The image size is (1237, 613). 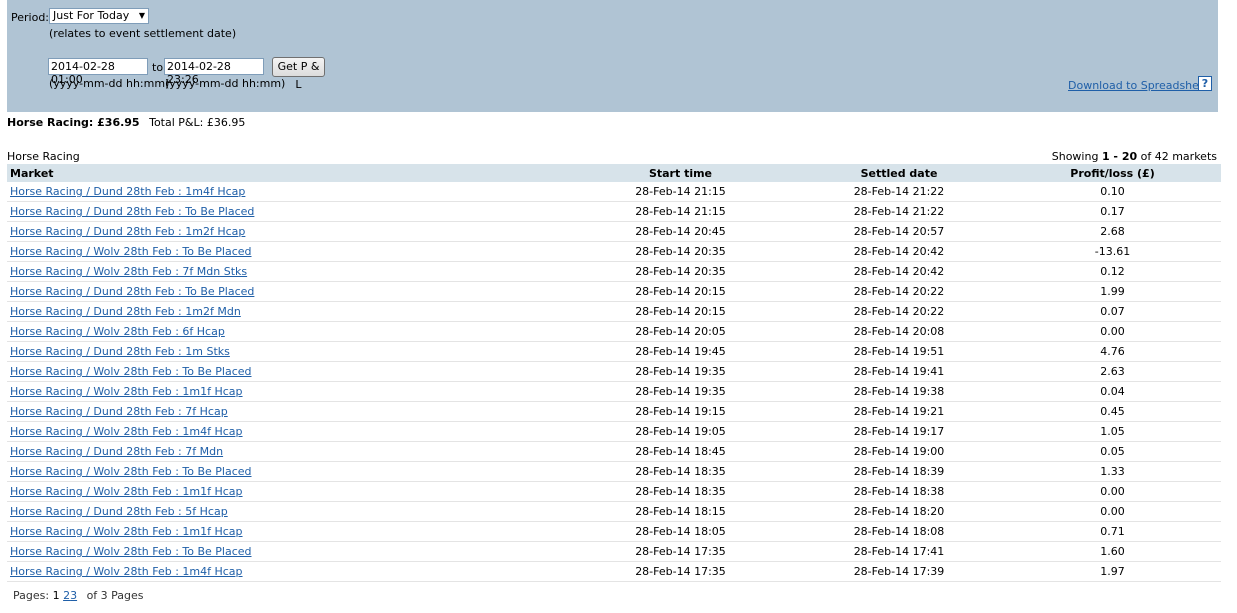 I want to click on market-link: Horse Racing / Dund 28th Feb : 1m Stks, so click(x=120, y=351).